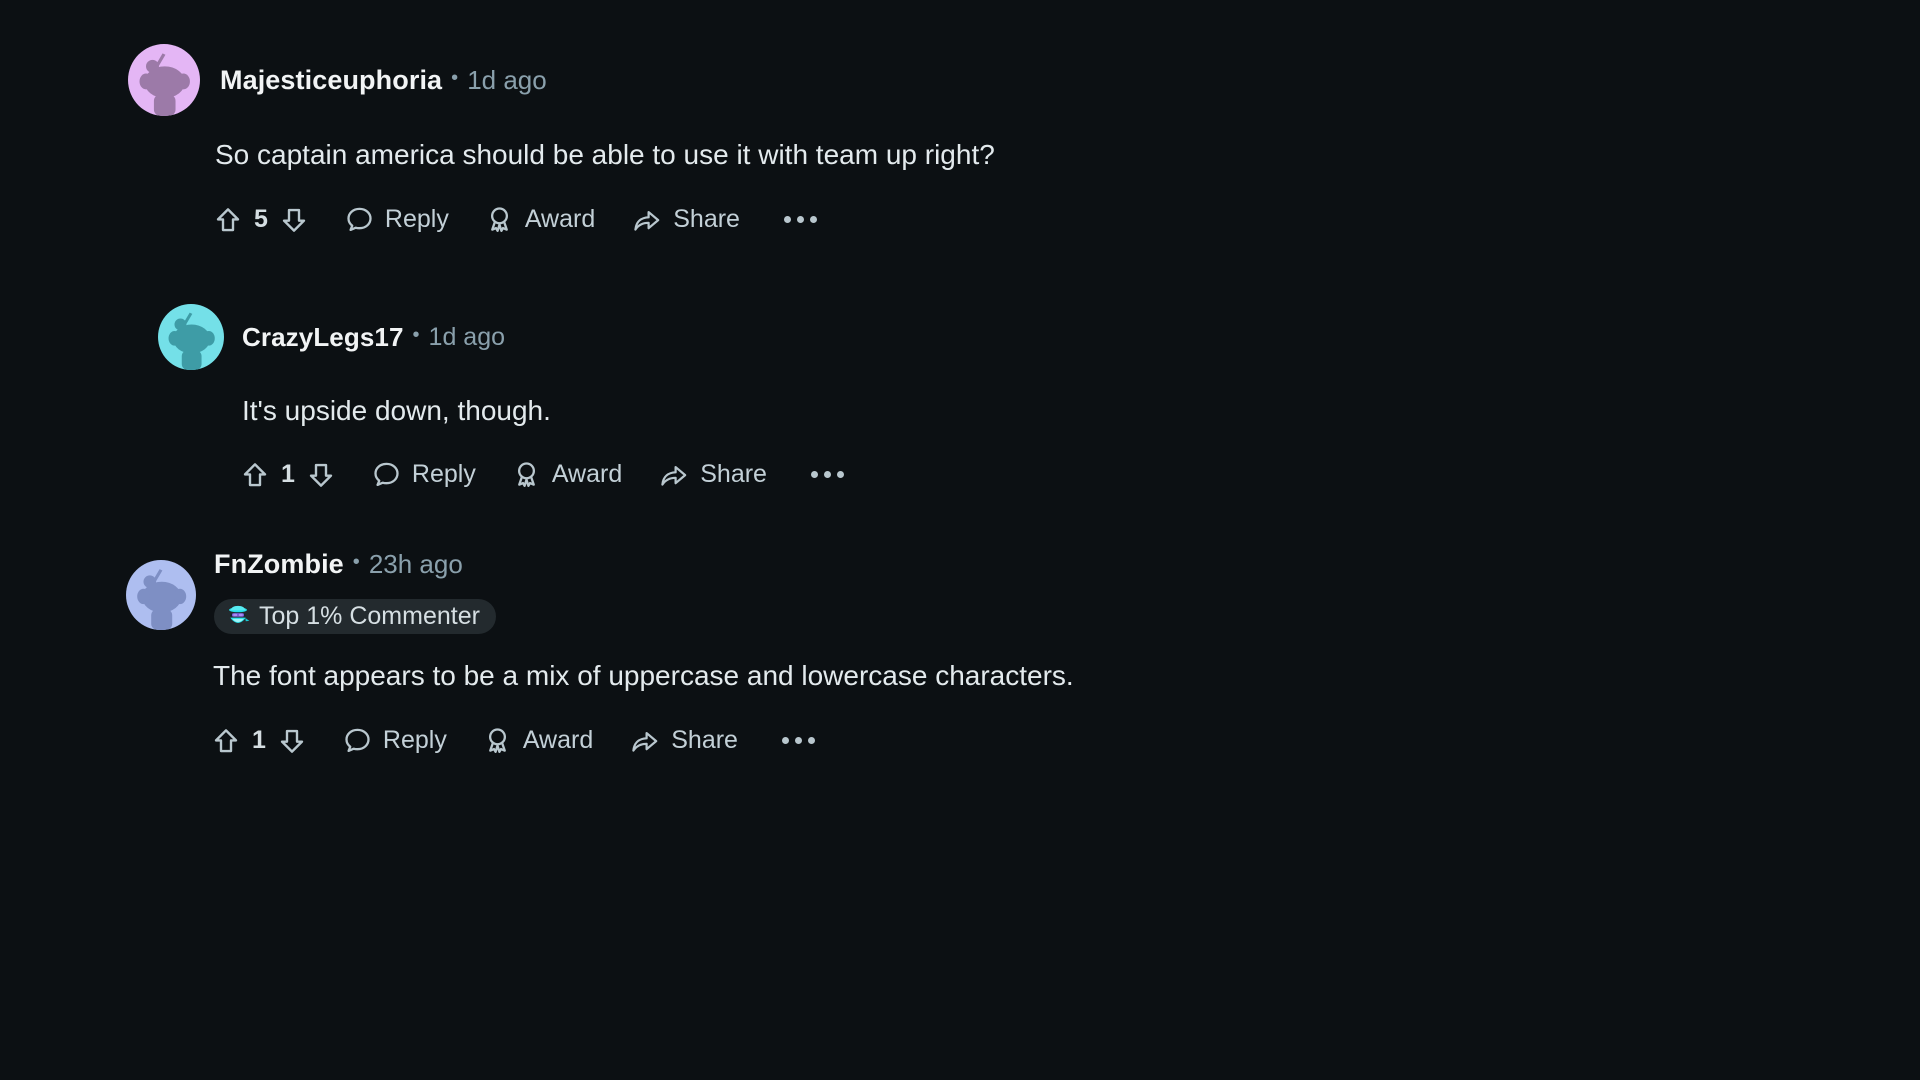 This screenshot has height=1080, width=1920. What do you see at coordinates (331, 80) in the screenshot?
I see `comment-author: Majesticeuphoria` at bounding box center [331, 80].